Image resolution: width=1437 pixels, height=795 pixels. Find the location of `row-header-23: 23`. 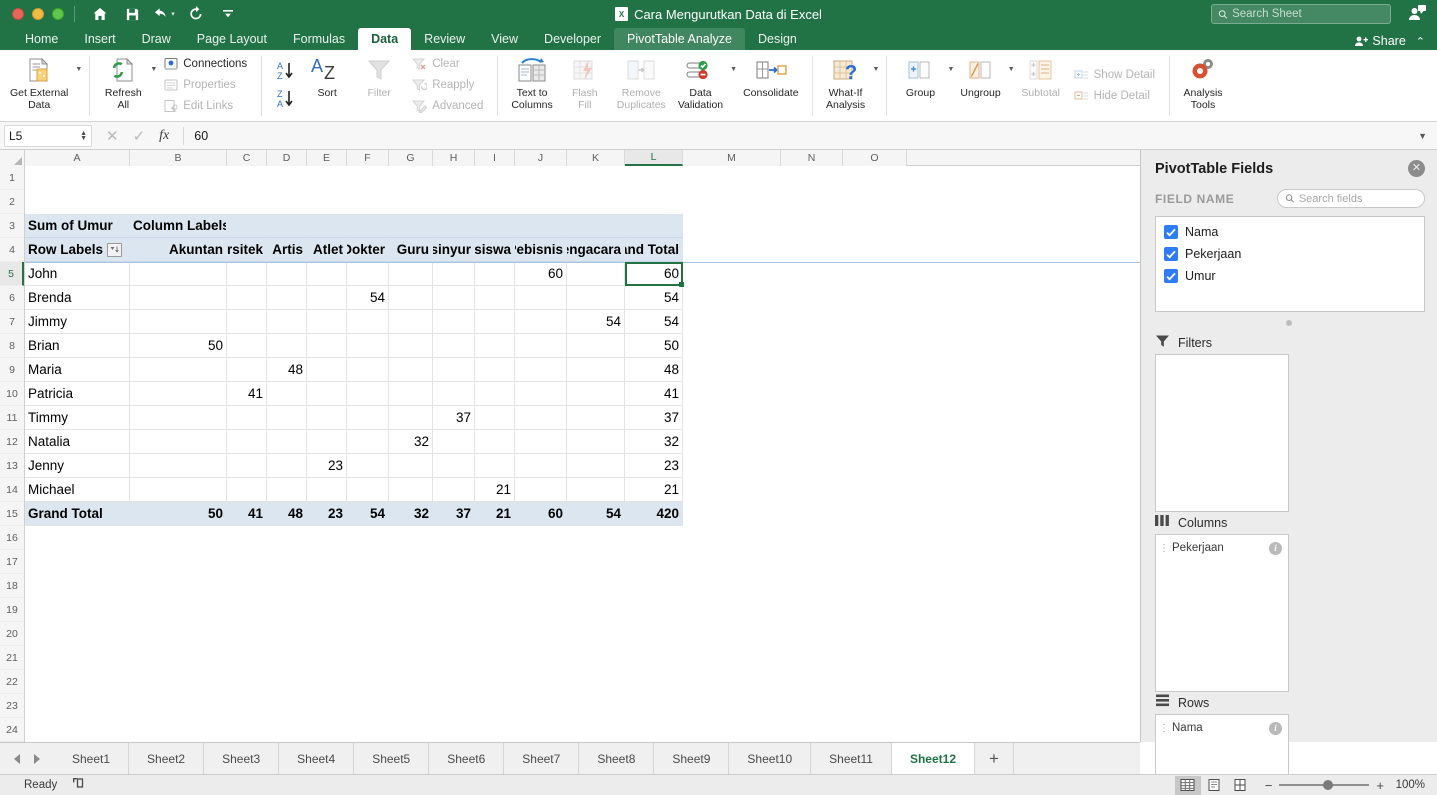

row-header-23: 23 is located at coordinates (12, 706).